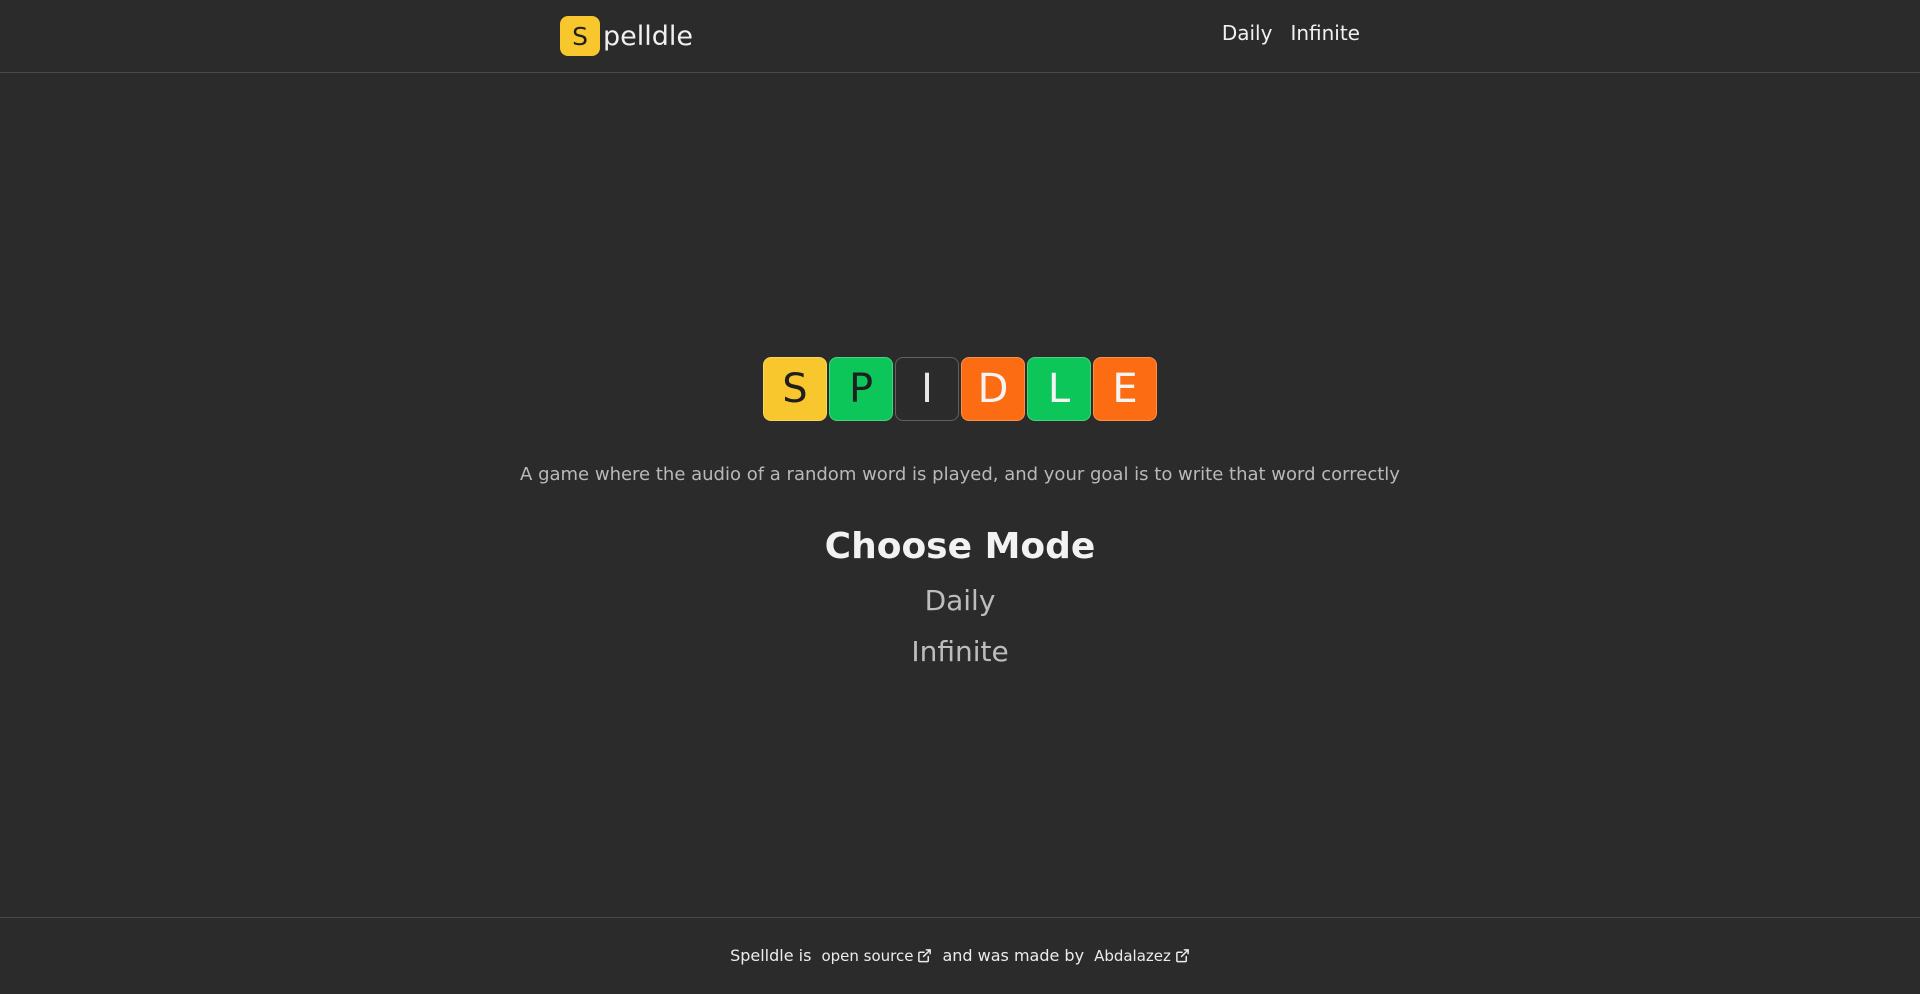 The height and width of the screenshot is (994, 1920). Describe the element at coordinates (1013, 955) in the screenshot. I see `footer-middle-text: and was made by` at that location.